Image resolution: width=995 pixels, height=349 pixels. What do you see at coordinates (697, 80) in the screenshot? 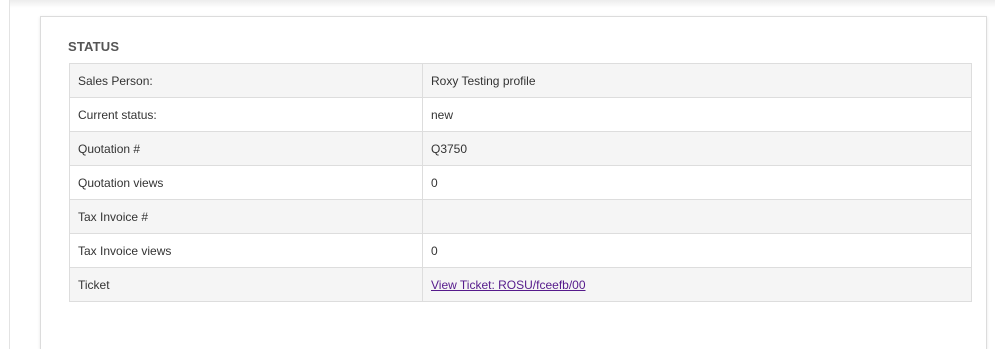
I see `row-value: Roxy Testing profile` at bounding box center [697, 80].